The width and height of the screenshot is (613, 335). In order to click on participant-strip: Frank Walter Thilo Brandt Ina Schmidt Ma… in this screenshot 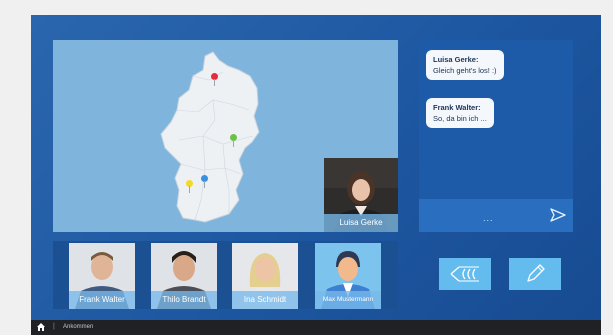, I will do `click(225, 275)`.